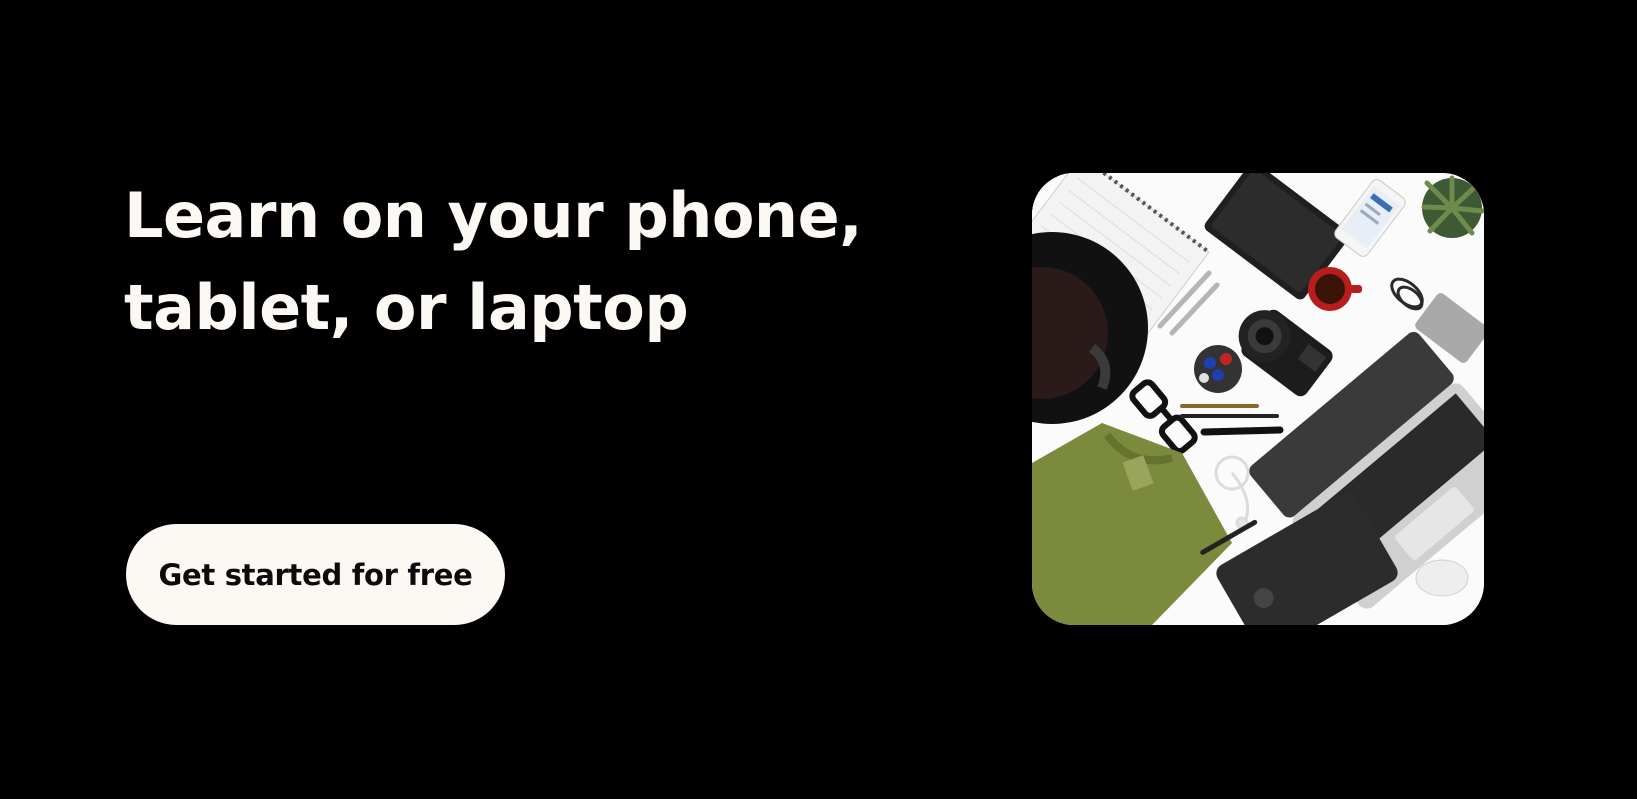  I want to click on get-started-button: Get started for free, so click(315, 574).